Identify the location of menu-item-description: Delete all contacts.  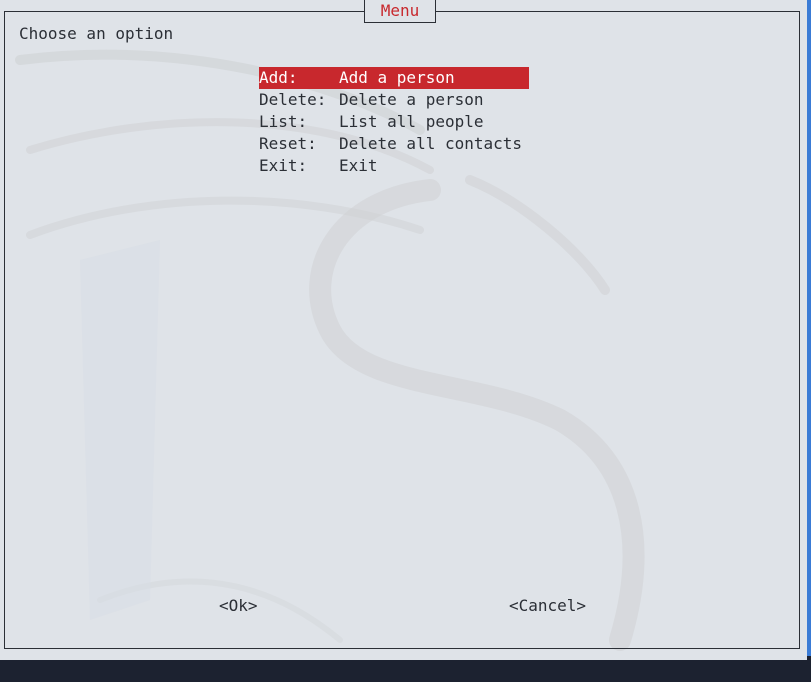
(431, 143).